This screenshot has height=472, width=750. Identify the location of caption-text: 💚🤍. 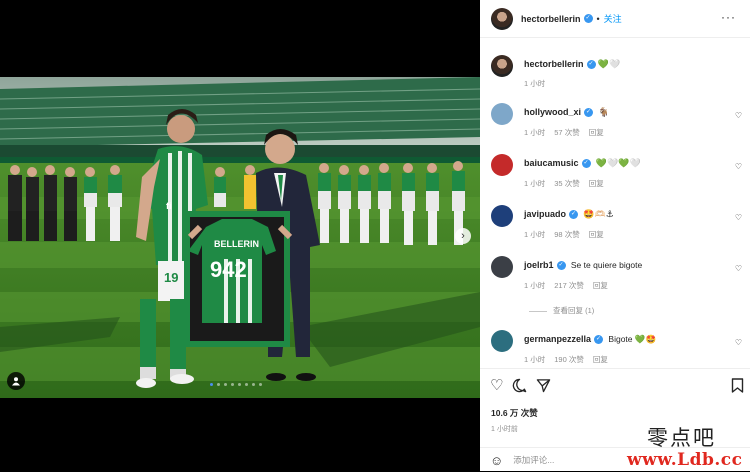
(609, 64).